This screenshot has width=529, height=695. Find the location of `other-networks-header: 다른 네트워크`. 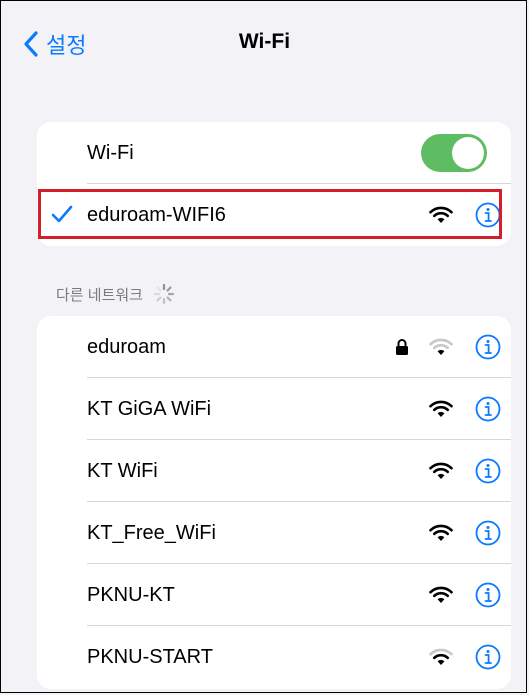

other-networks-header: 다른 네트워크 is located at coordinates (115, 294).